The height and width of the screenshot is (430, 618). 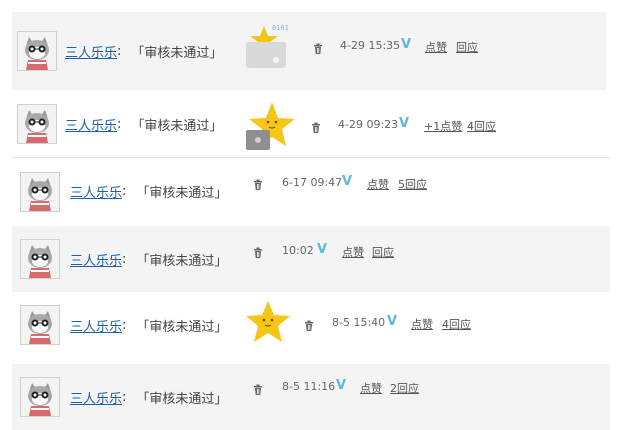 What do you see at coordinates (312, 182) in the screenshot?
I see `timestamp: 6-17 09:47` at bounding box center [312, 182].